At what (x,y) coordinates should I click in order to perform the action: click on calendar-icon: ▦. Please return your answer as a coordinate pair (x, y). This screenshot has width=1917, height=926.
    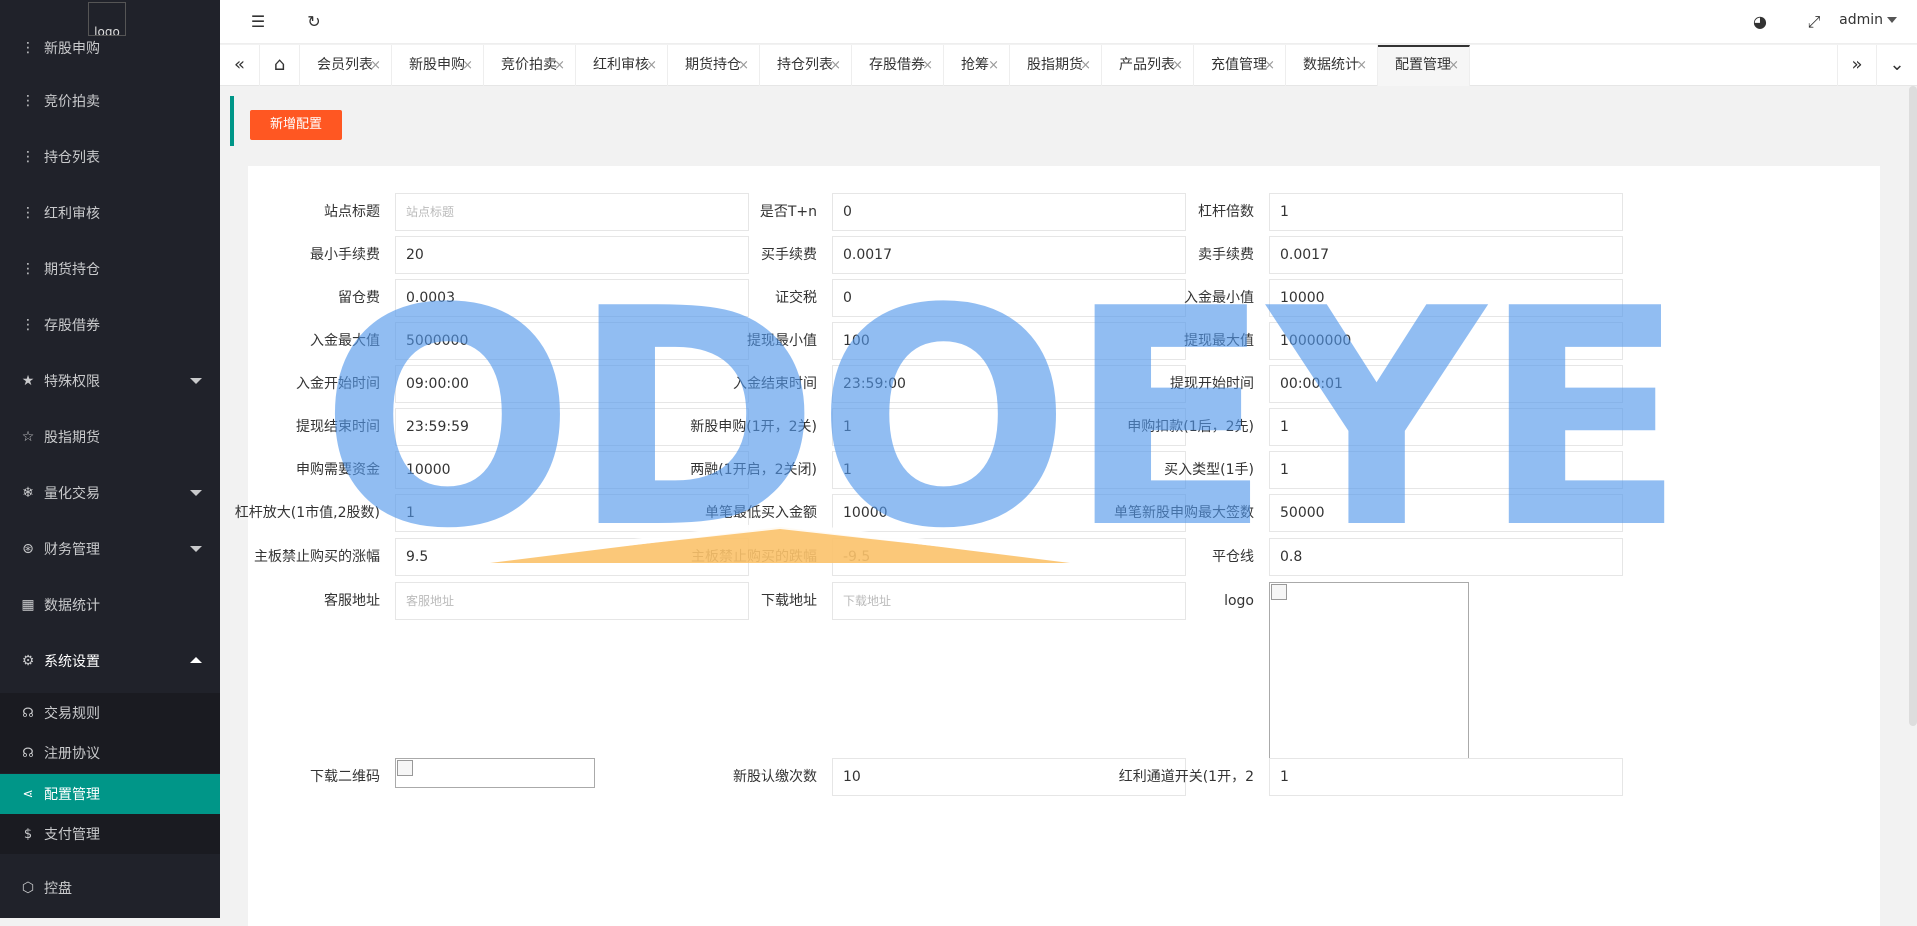
    Looking at the image, I should click on (28, 605).